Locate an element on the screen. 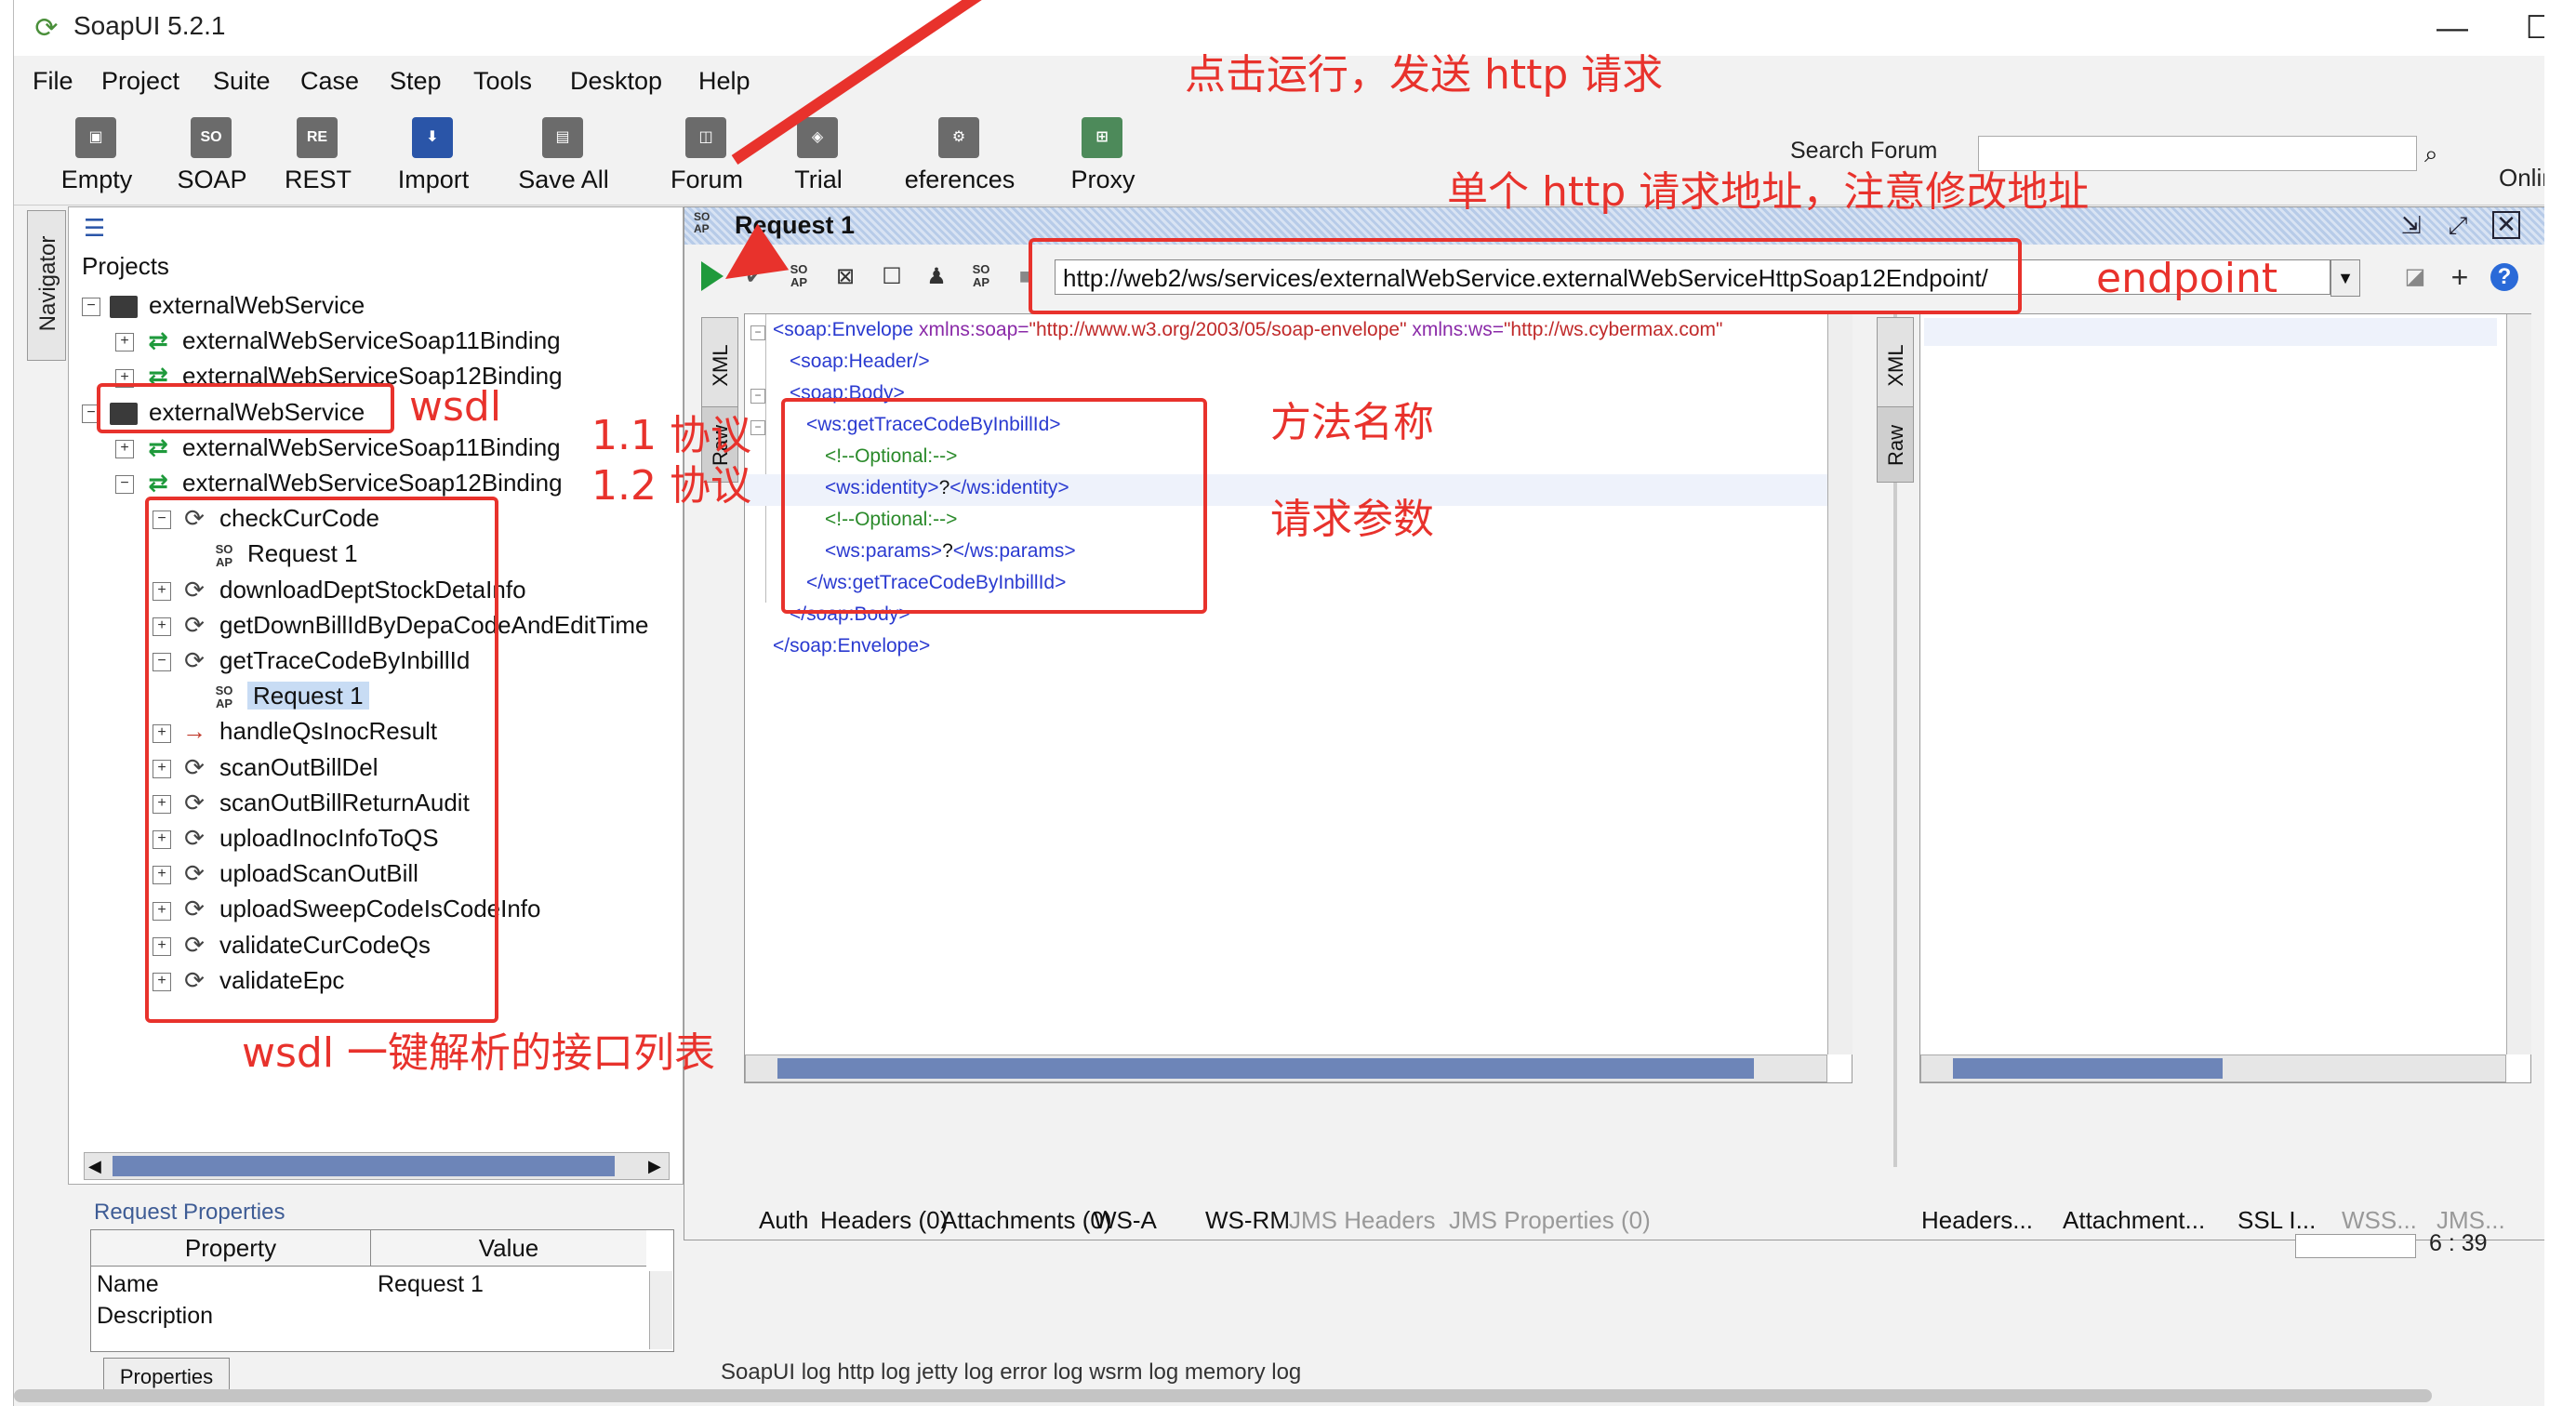 The width and height of the screenshot is (2576, 1406). properties-title: Request Properties is located at coordinates (189, 1213).